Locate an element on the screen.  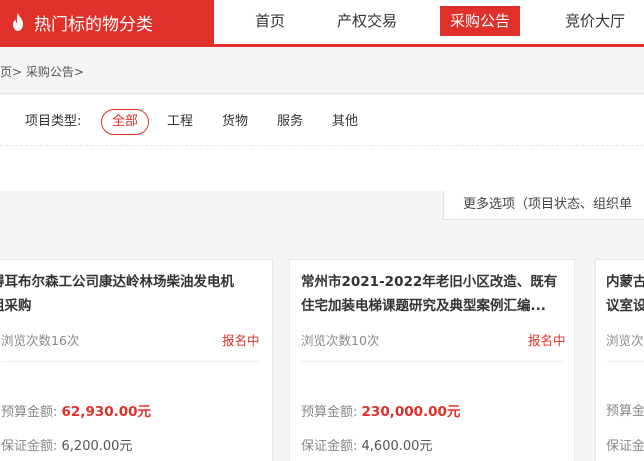
deposit-amount: 保证金 is located at coordinates (625, 446).